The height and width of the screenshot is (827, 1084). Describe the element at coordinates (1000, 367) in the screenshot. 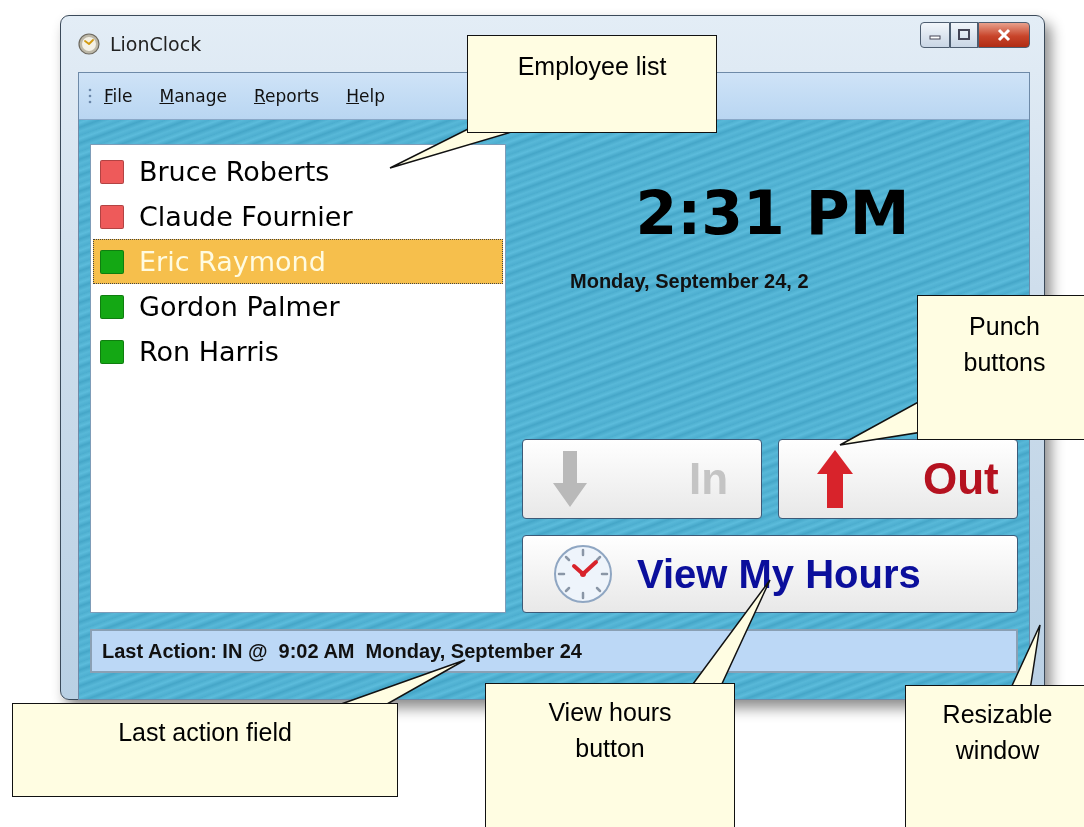

I see `callout: Punch buttons` at that location.